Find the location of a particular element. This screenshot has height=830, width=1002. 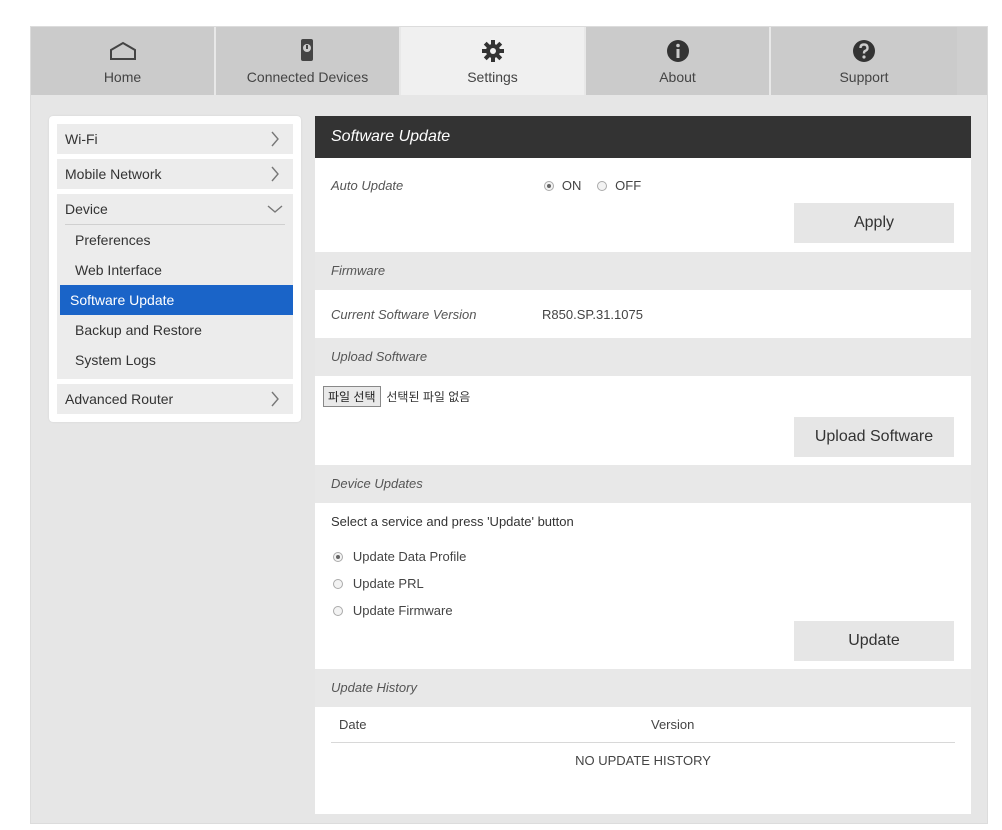

history-empty-message: NO UPDATE HISTORY is located at coordinates (643, 760).